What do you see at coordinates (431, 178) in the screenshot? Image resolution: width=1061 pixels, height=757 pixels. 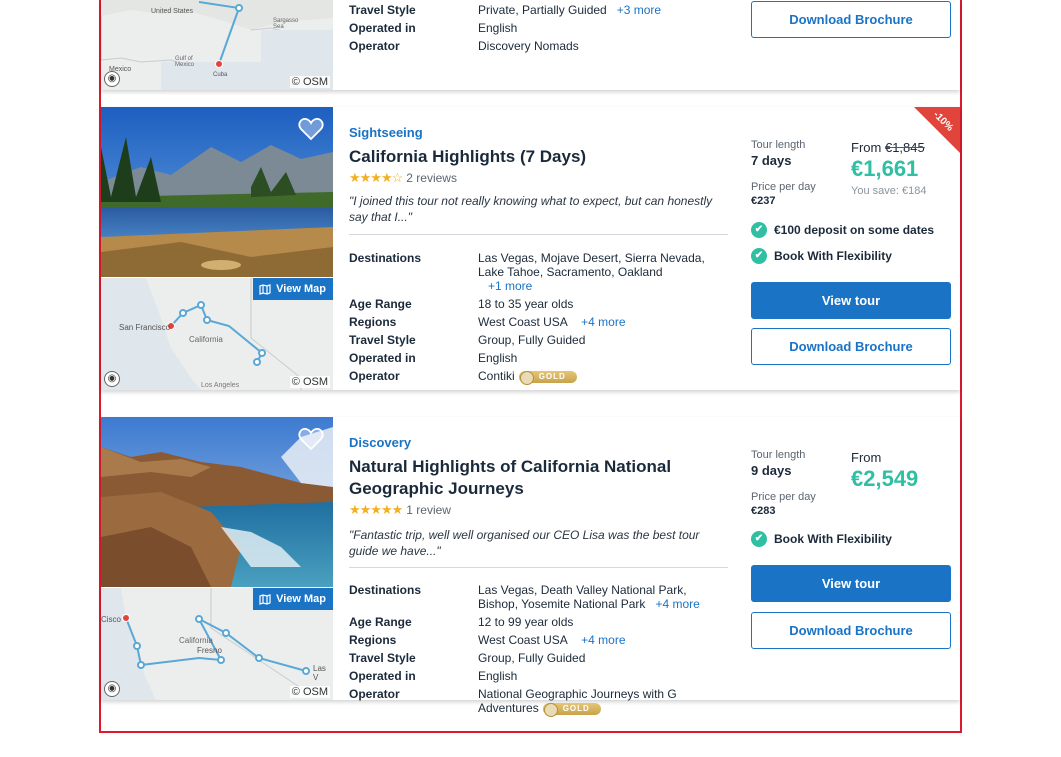 I see `reviews-count: 2 reviews` at bounding box center [431, 178].